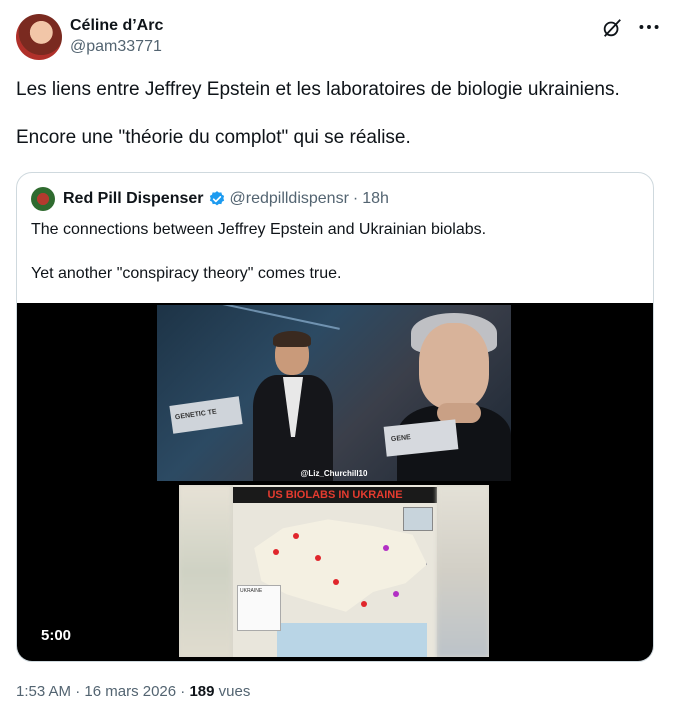 The image size is (674, 708). Describe the element at coordinates (334, 473) in the screenshot. I see `video-watermark: @Liz_Churchill10` at that location.